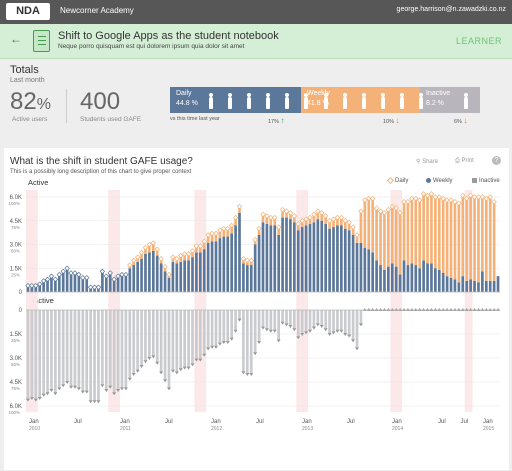 This screenshot has width=512, height=471. Describe the element at coordinates (15, 364) in the screenshot. I see `y-pct-label: 50%` at that location.